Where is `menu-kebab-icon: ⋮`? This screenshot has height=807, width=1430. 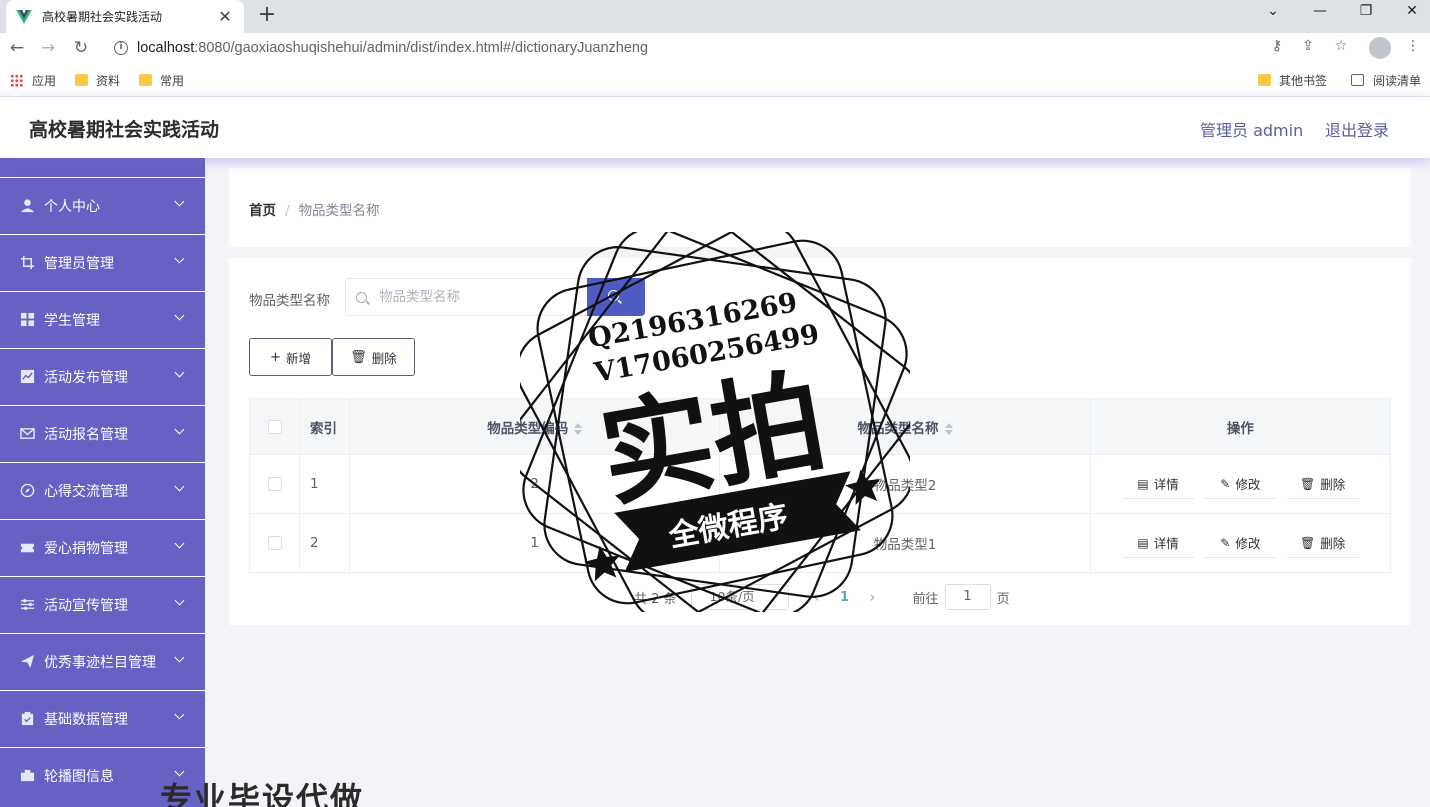
menu-kebab-icon: ⋮ is located at coordinates (1413, 46).